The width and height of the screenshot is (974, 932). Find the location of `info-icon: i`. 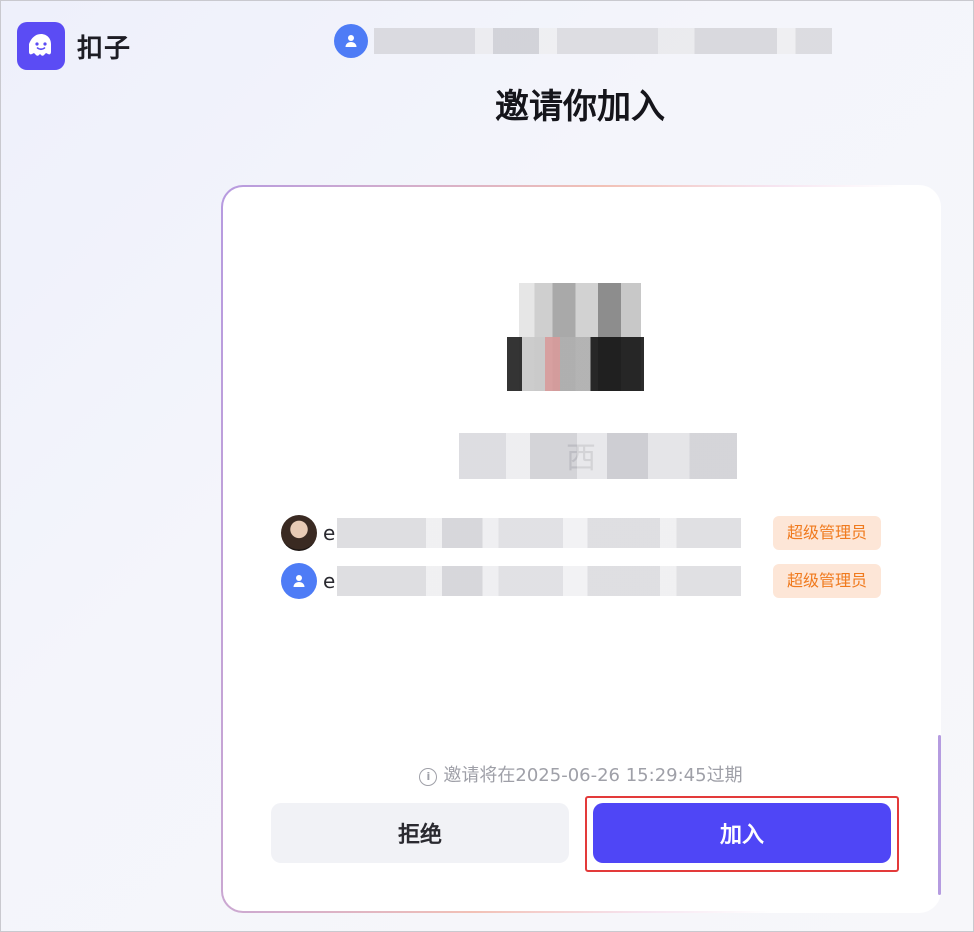

info-icon: i is located at coordinates (428, 777).